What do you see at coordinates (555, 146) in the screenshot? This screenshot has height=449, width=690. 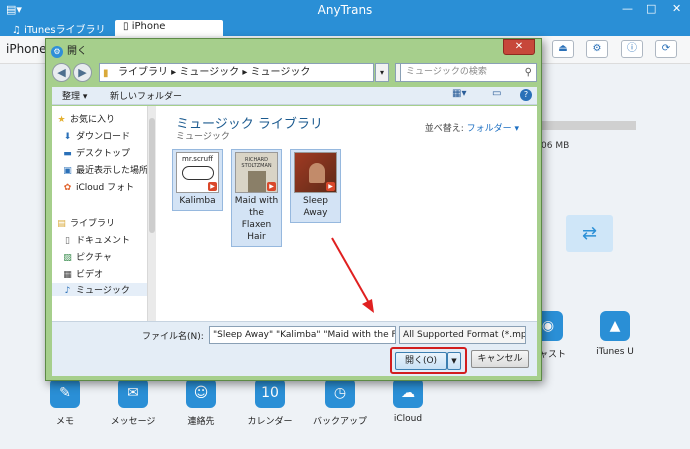 I see `storage-text: 06 MB` at bounding box center [555, 146].